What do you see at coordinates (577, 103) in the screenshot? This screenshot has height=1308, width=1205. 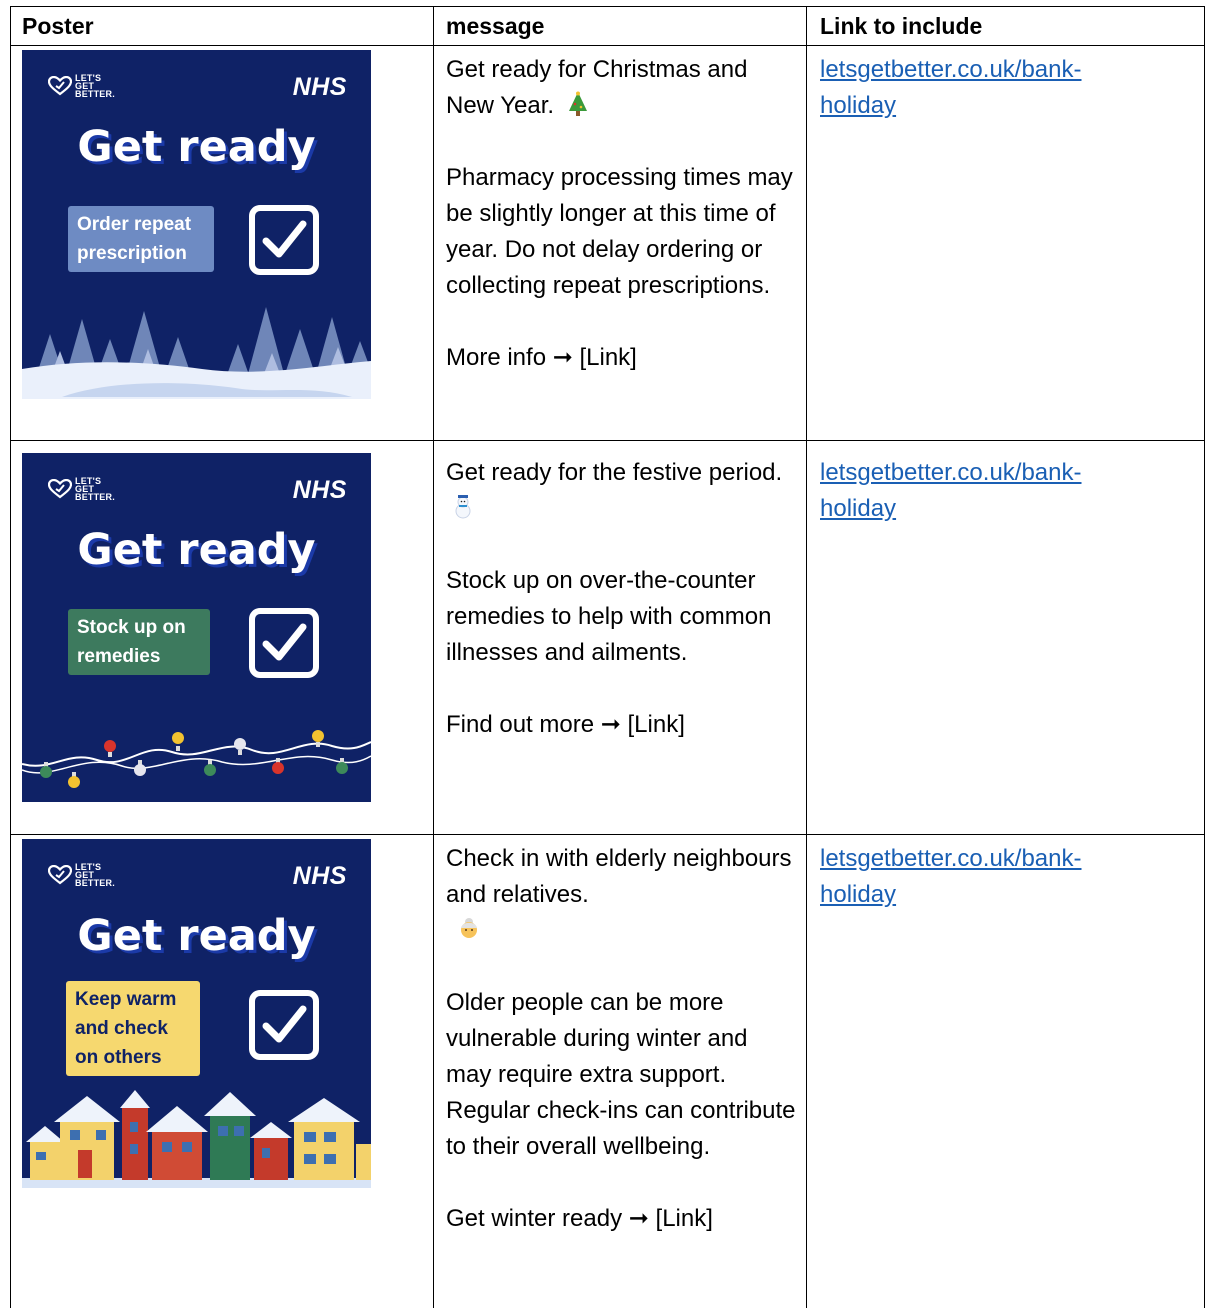 I see `christmas-tree-icon` at bounding box center [577, 103].